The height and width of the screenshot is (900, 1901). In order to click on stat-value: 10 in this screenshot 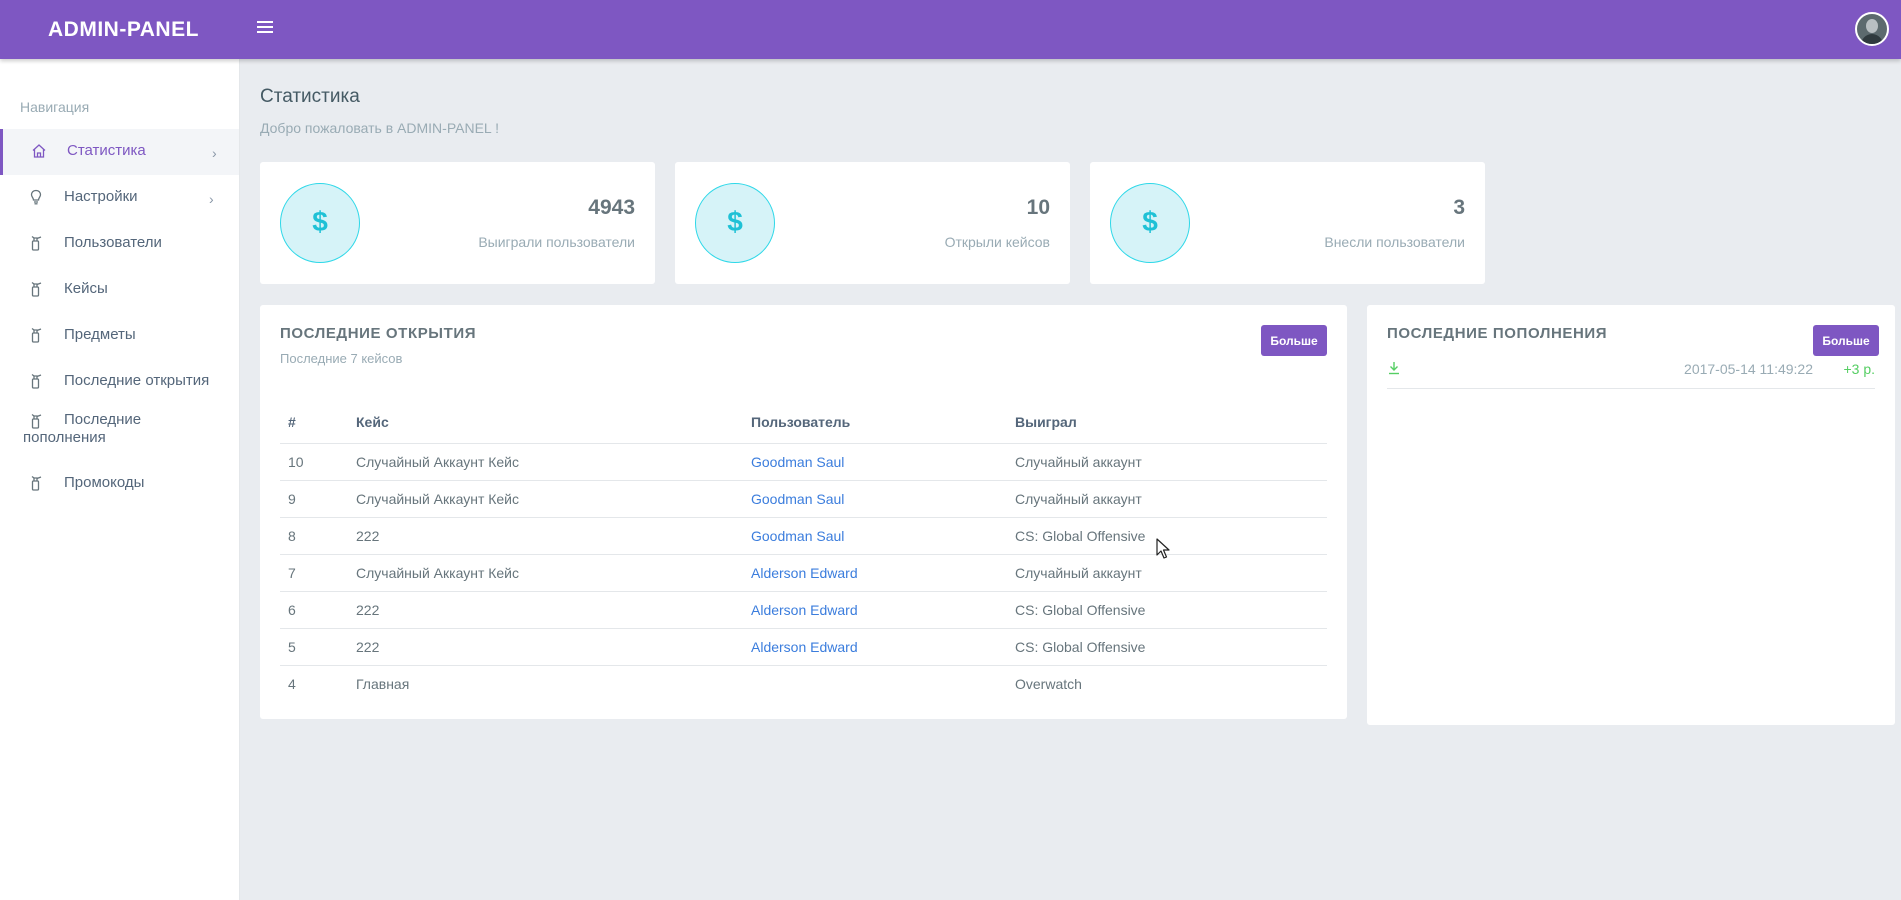, I will do `click(1038, 207)`.